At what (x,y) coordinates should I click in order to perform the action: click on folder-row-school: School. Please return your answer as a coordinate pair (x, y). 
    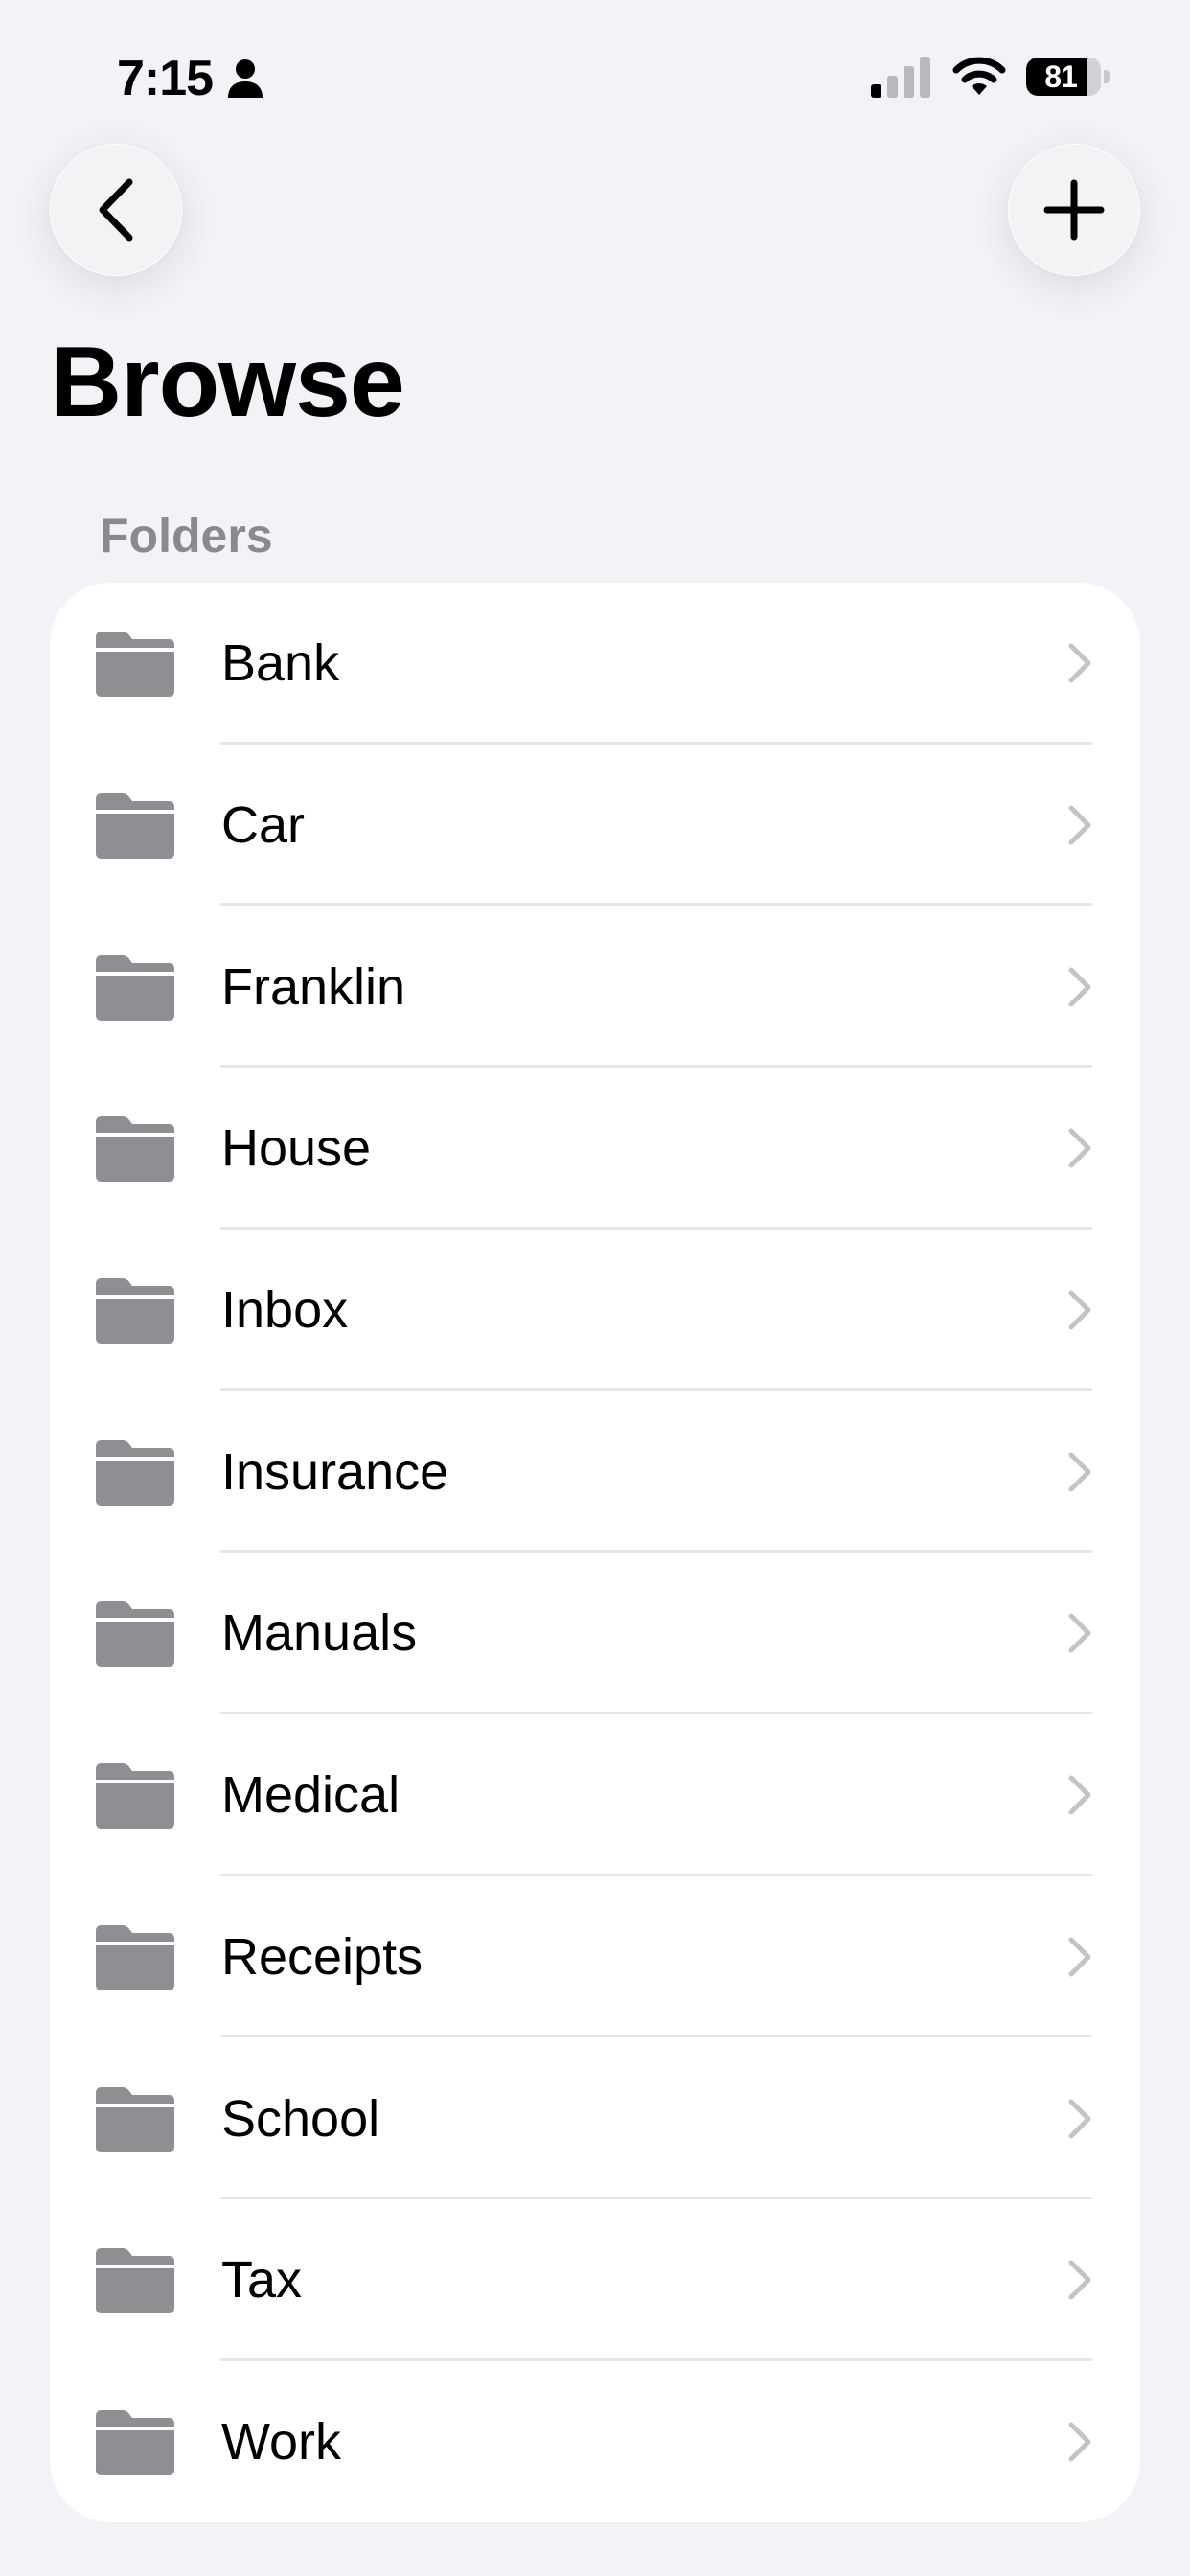
    Looking at the image, I should click on (595, 2118).